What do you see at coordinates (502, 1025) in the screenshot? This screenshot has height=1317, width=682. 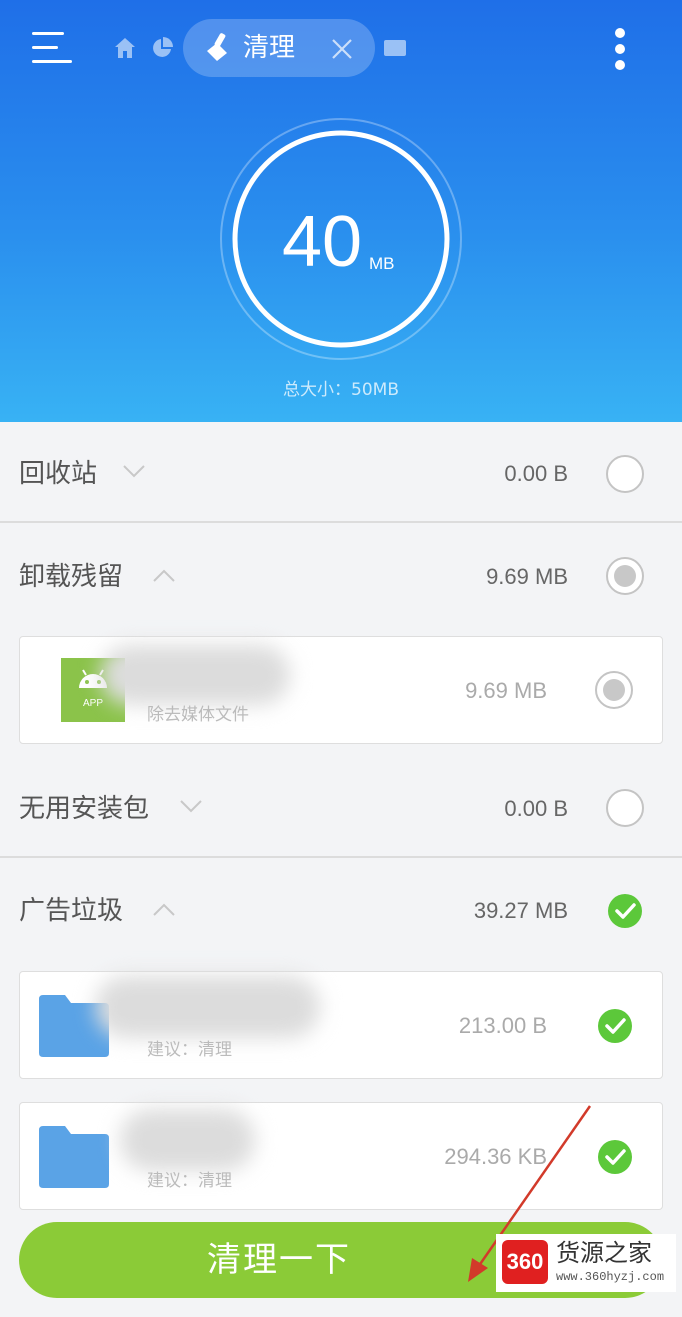 I see `item-size: 213.00 B` at bounding box center [502, 1025].